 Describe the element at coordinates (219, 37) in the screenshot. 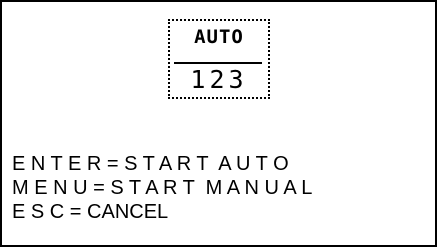

I see `mode-label: AUTO` at that location.